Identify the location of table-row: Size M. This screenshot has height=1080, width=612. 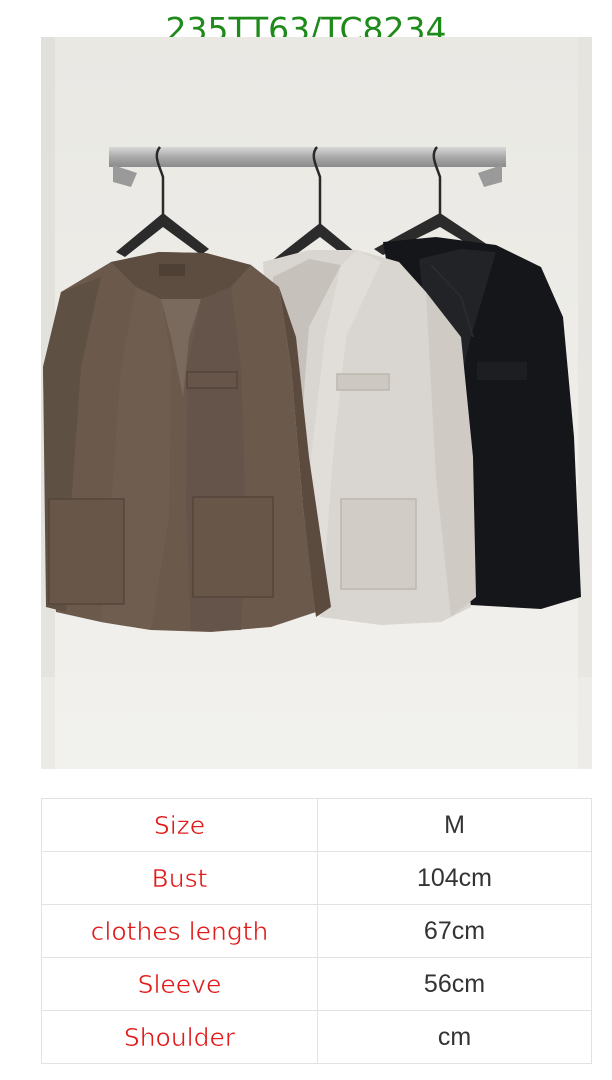
(316, 825).